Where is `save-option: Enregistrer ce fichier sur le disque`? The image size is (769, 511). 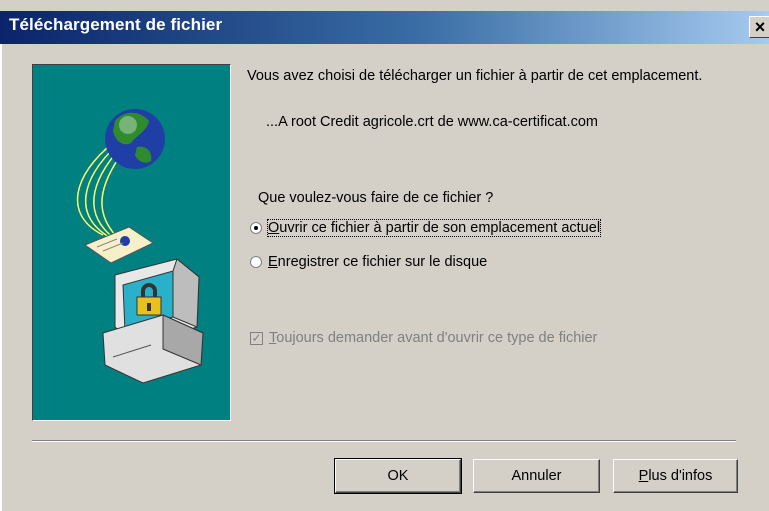
save-option: Enregistrer ce fichier sur le disque is located at coordinates (368, 262).